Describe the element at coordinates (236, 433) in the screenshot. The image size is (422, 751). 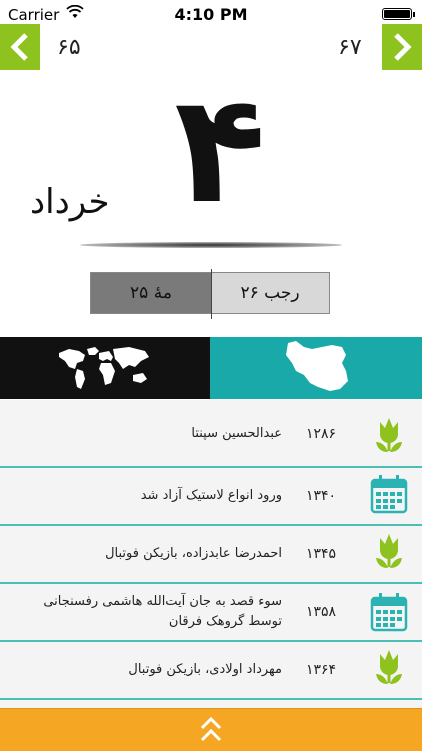
I see `event-text: عبدالحسین سپنتا` at that location.